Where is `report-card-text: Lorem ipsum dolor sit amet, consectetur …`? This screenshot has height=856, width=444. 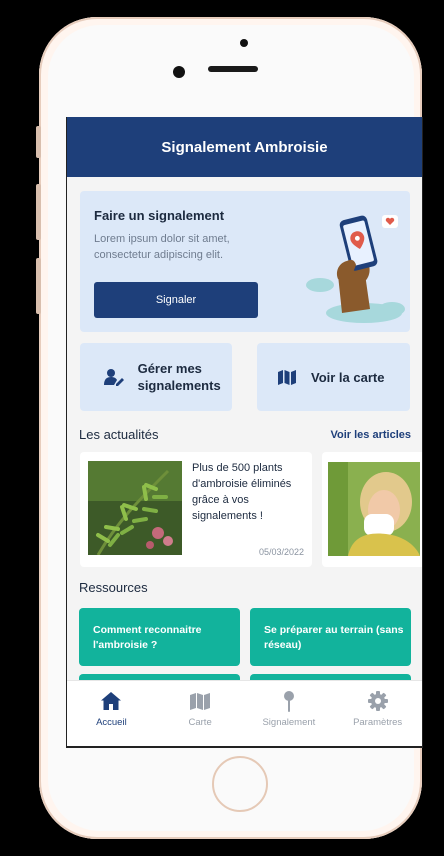
report-card-text: Lorem ipsum dolor sit amet, consectetur … is located at coordinates (162, 247).